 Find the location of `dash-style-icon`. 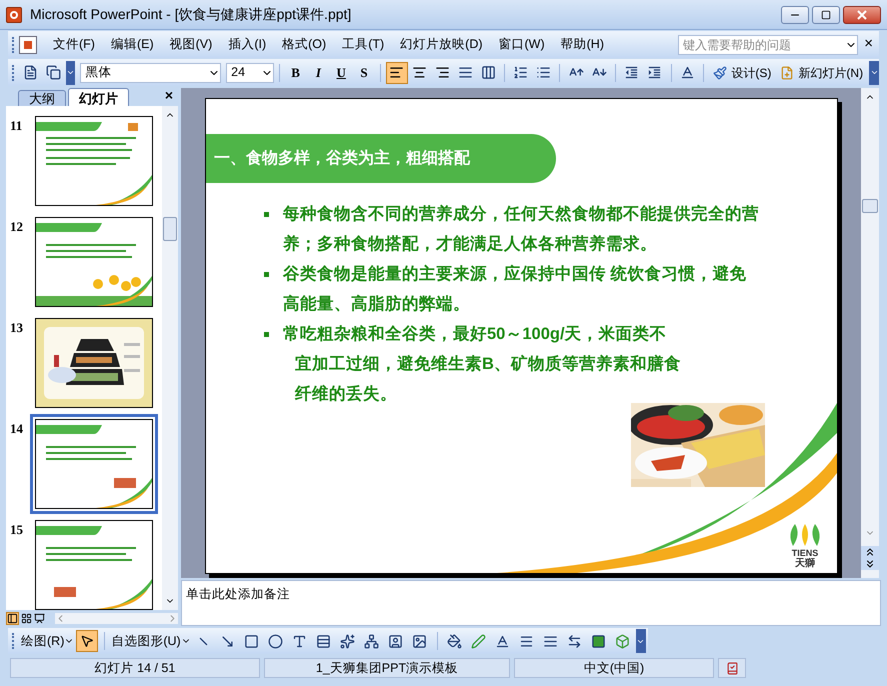

dash-style-icon is located at coordinates (550, 641).